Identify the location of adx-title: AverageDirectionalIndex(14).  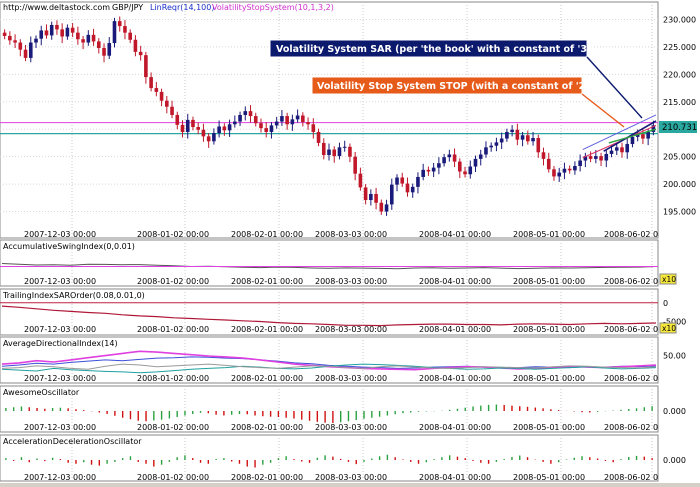
(60, 343).